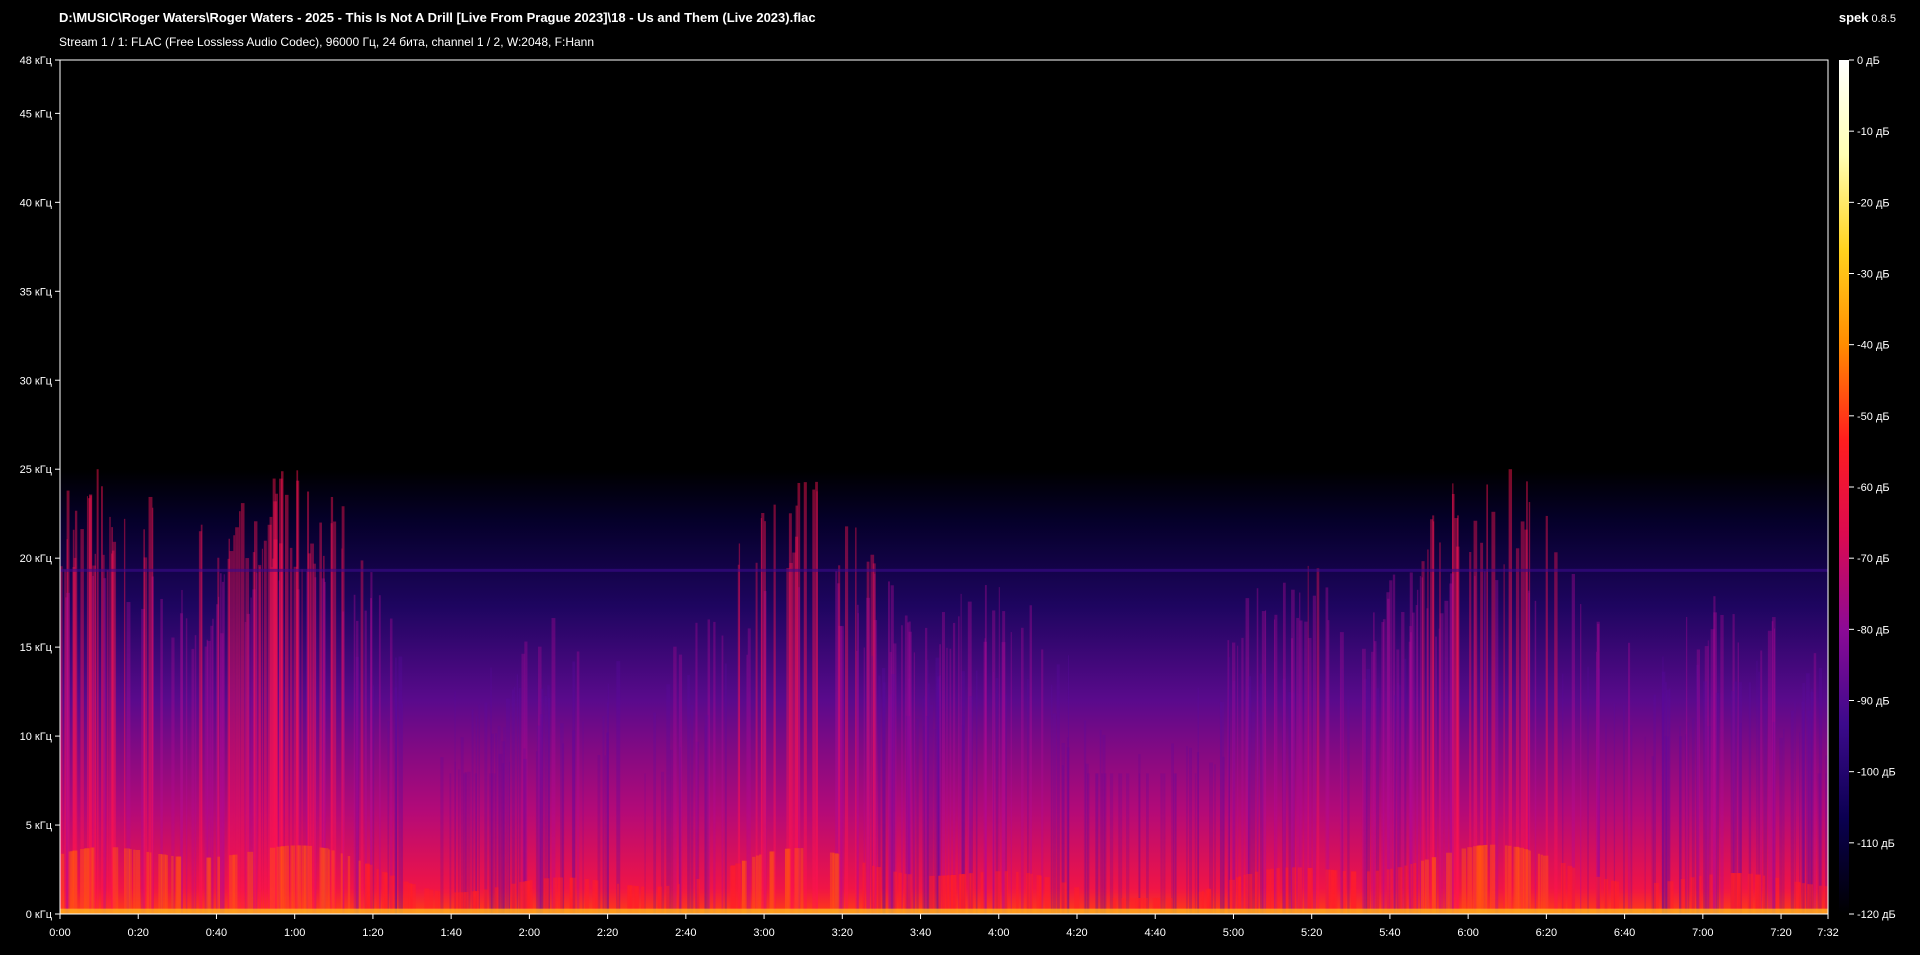 Image resolution: width=1920 pixels, height=955 pixels. I want to click on freq-tick-label: 48 кГц, so click(36, 61).